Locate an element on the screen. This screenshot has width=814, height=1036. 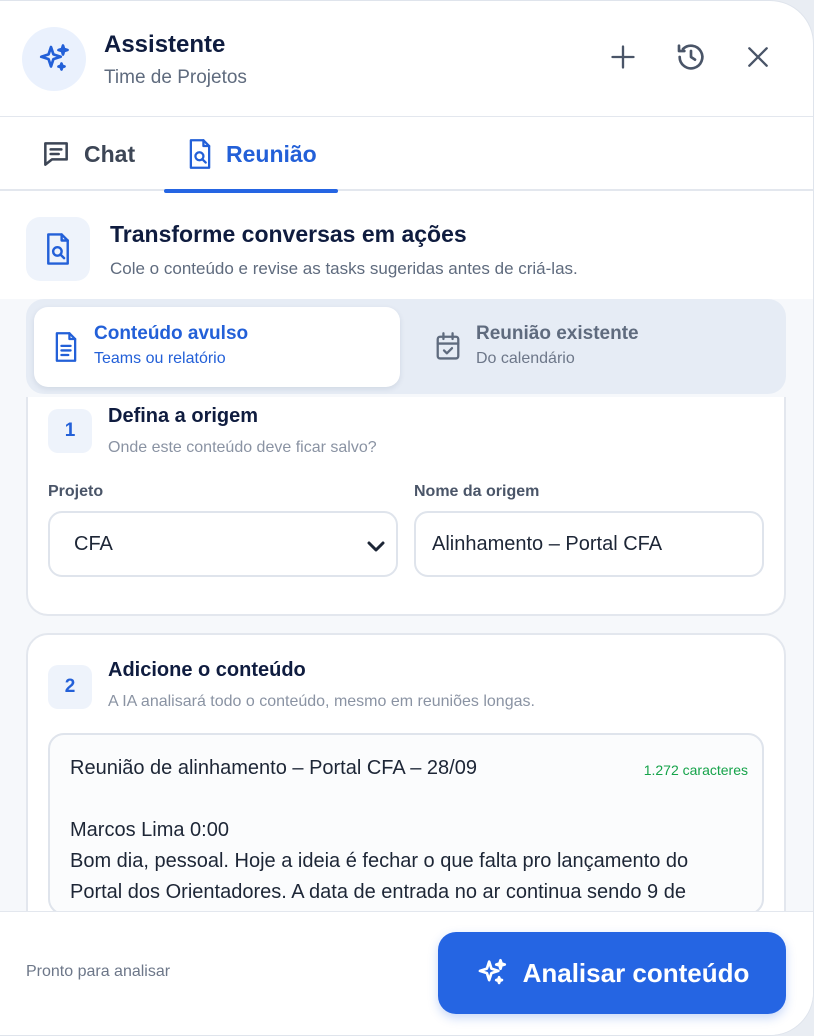
mode-existente-title: Reunião existente is located at coordinates (557, 333).